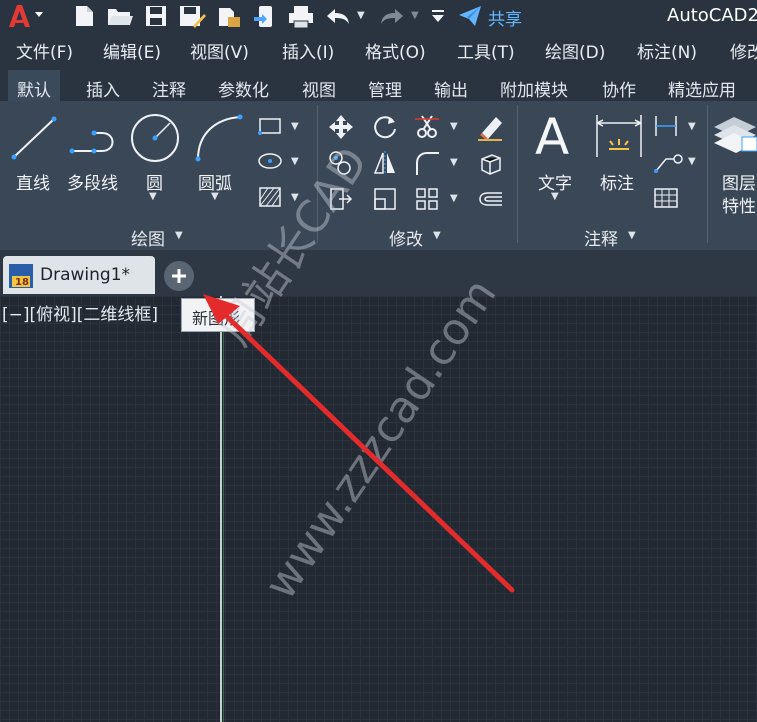 This screenshot has height=722, width=757. I want to click on save-web-icon, so click(265, 17).